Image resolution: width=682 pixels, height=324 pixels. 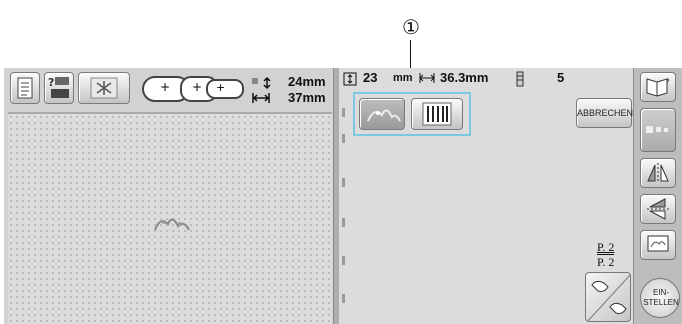 I want to click on abbrechen-button: ABBRECHEN, so click(x=604, y=113).